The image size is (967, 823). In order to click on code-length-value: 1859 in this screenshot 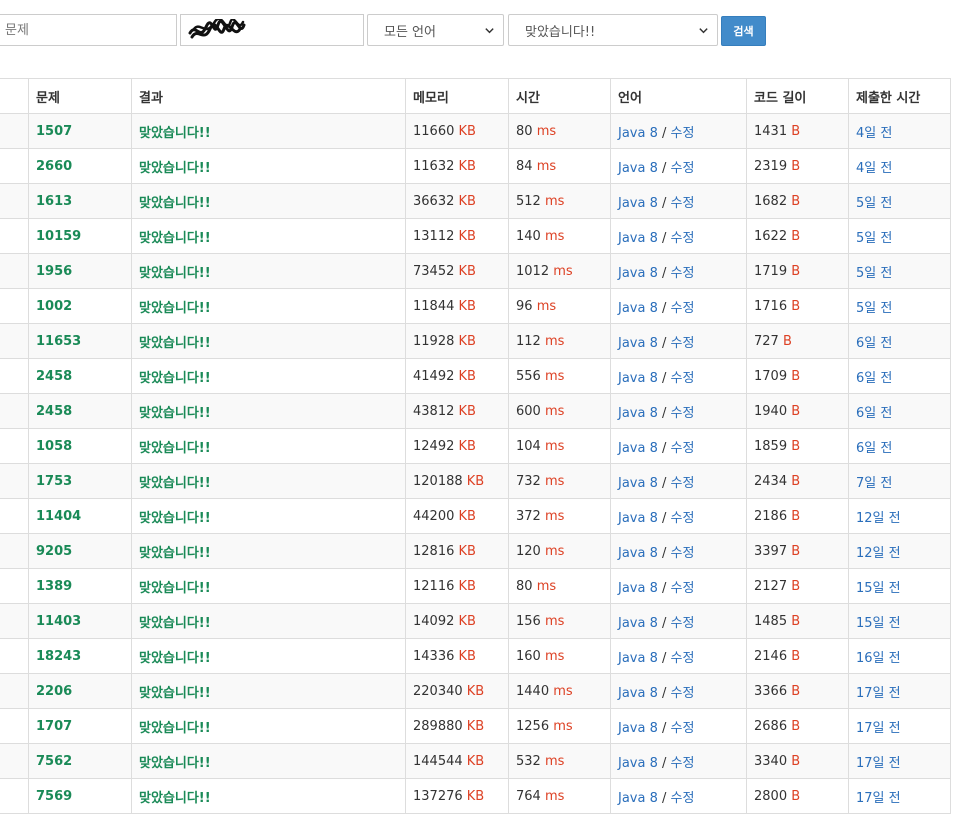, I will do `click(771, 446)`.